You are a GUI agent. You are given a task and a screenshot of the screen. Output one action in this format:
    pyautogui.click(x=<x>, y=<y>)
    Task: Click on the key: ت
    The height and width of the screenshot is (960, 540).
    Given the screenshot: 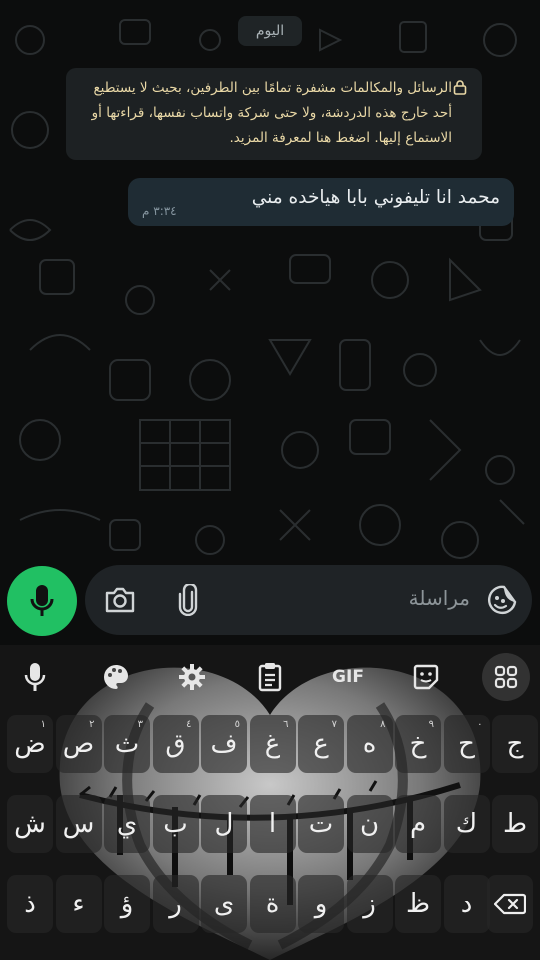 What is the action you would take?
    pyautogui.click(x=321, y=824)
    